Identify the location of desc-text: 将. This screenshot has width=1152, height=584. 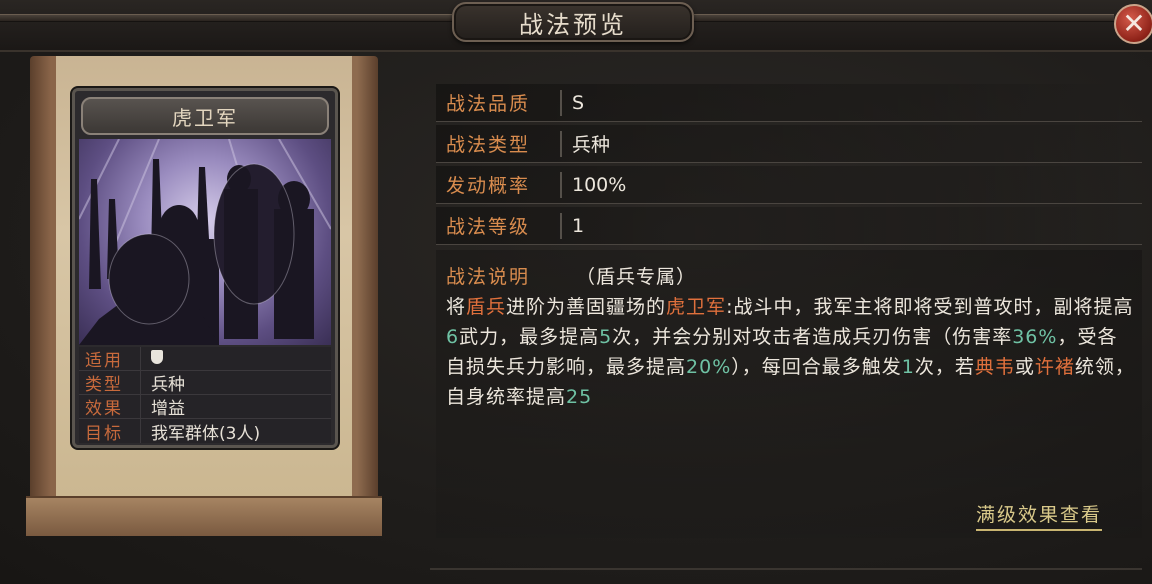
(456, 307).